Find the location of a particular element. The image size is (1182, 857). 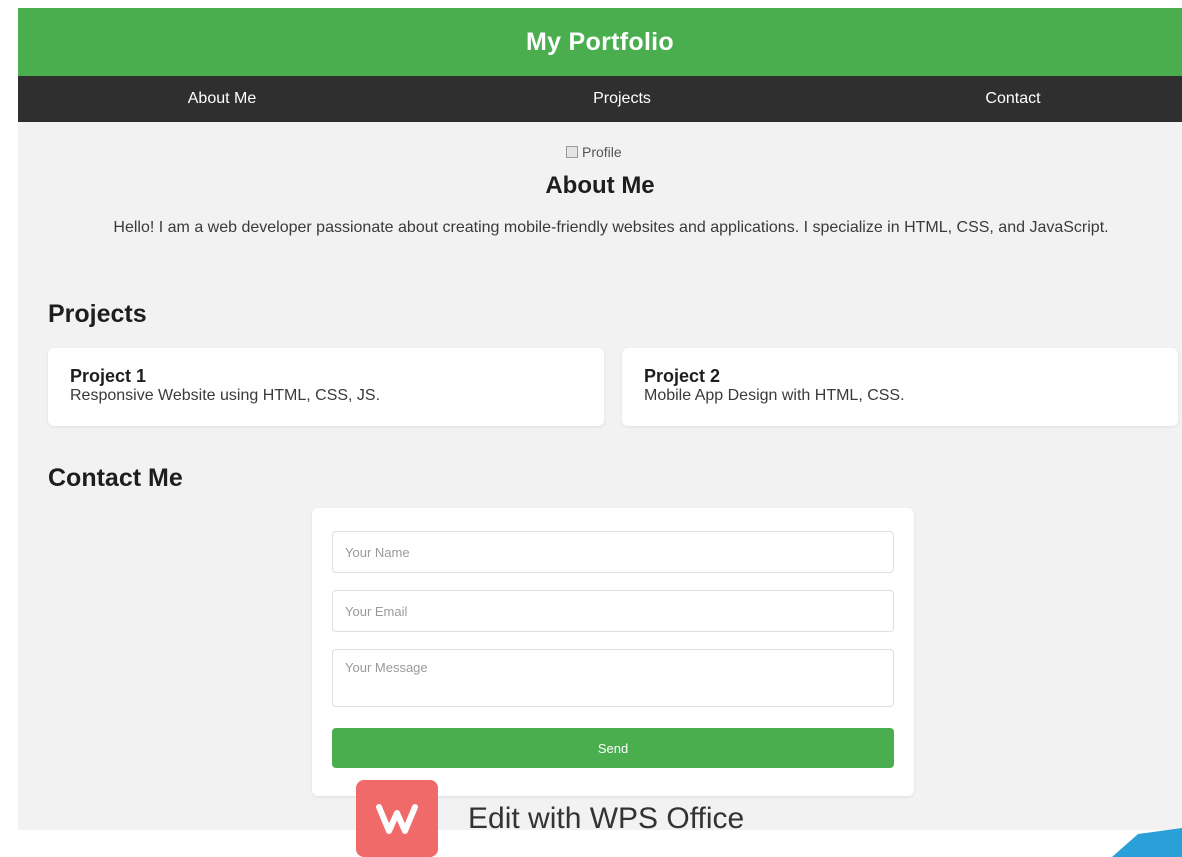

nav-link-about: About Me is located at coordinates (222, 99).